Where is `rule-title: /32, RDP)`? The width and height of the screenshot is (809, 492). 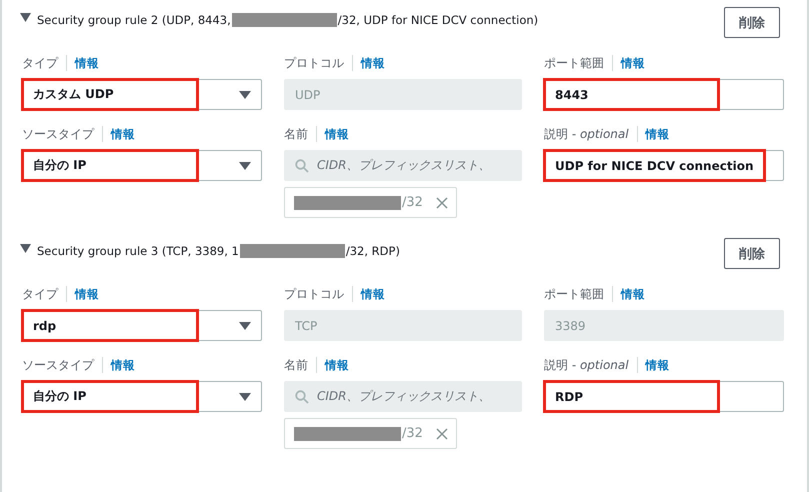 rule-title: /32, RDP) is located at coordinates (373, 251).